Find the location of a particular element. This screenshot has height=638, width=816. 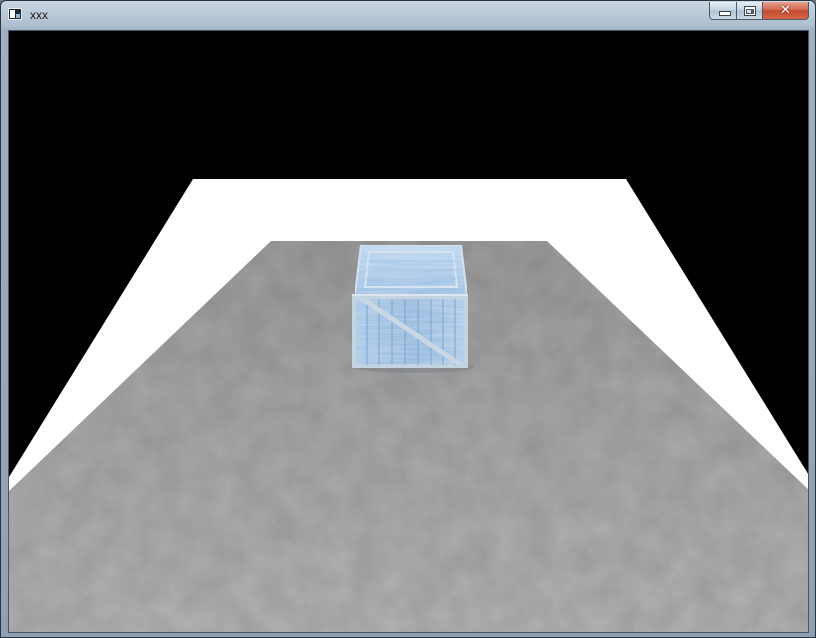

caption-buttons: ✕ is located at coordinates (759, 11).